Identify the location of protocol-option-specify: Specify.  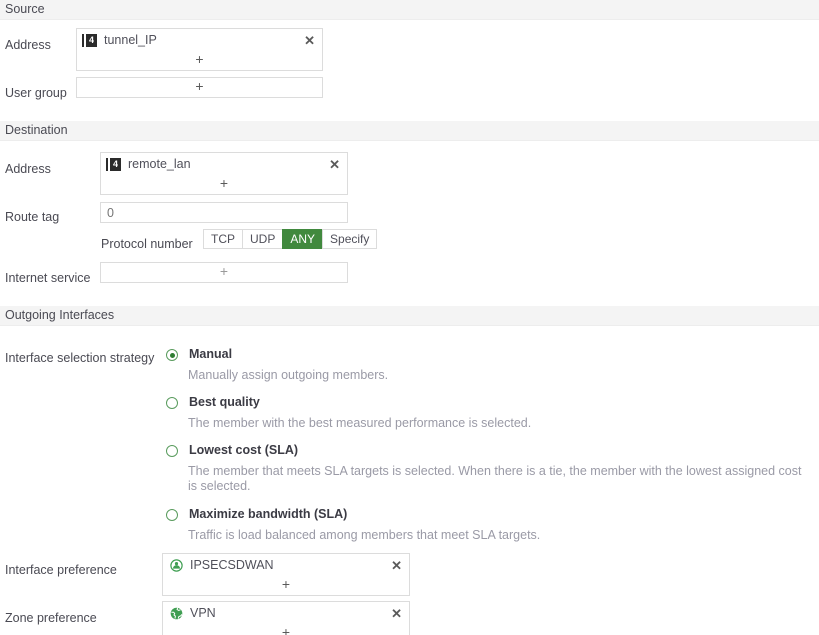
(350, 239).